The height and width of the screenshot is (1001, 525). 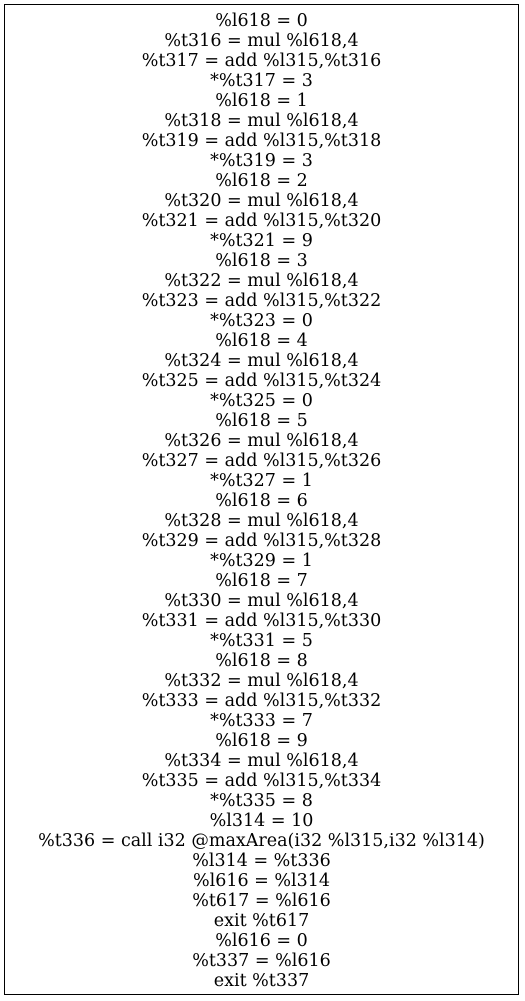 What do you see at coordinates (261, 701) in the screenshot?
I see `instruction-line: %t333 = add %l315,%t332` at bounding box center [261, 701].